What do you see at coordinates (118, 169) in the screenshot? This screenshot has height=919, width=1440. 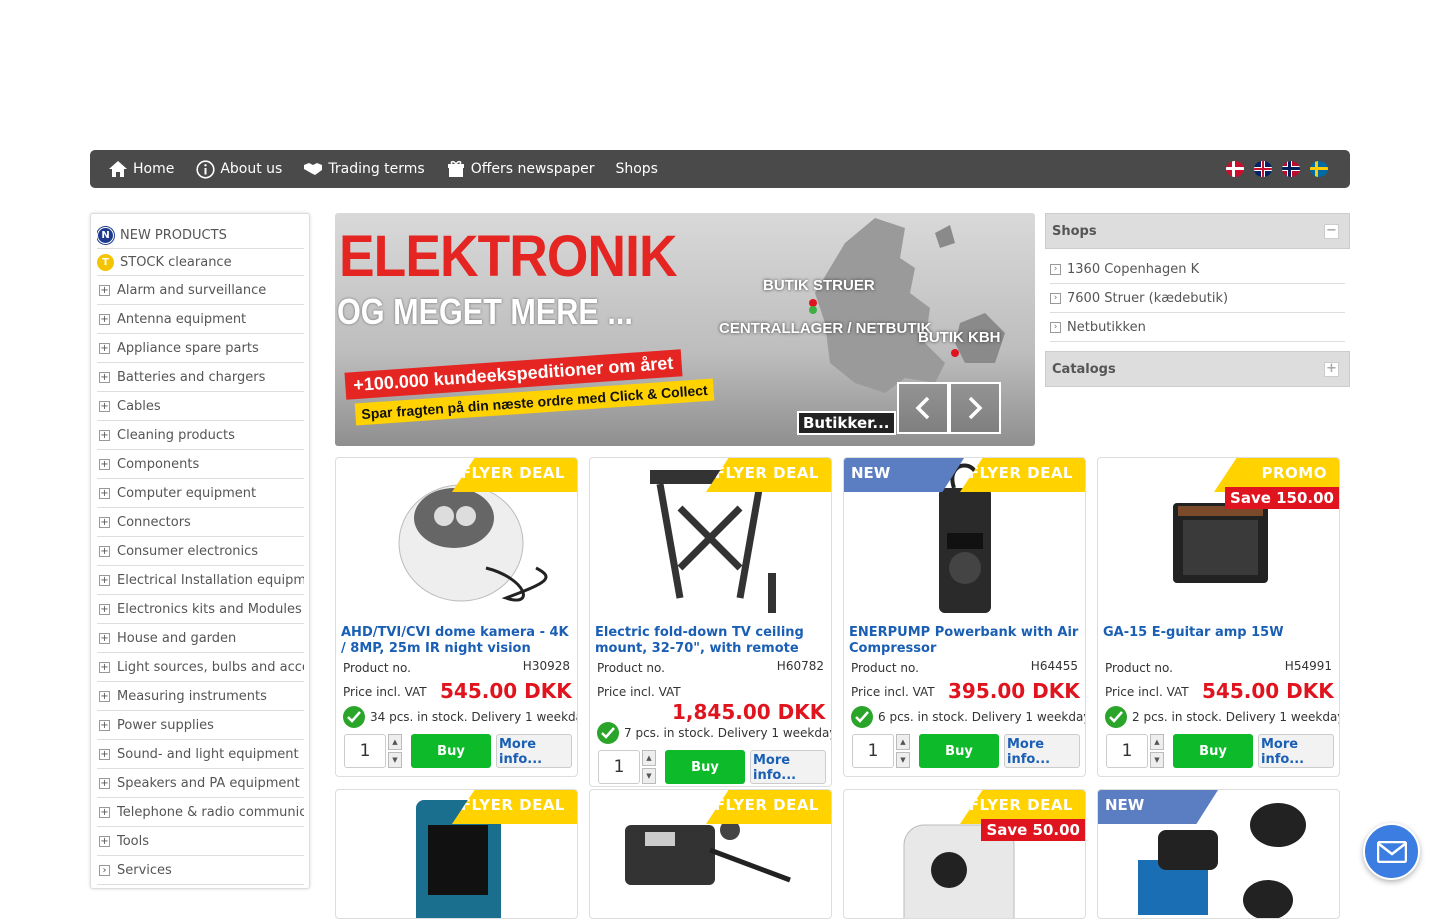 I see `home-icon` at bounding box center [118, 169].